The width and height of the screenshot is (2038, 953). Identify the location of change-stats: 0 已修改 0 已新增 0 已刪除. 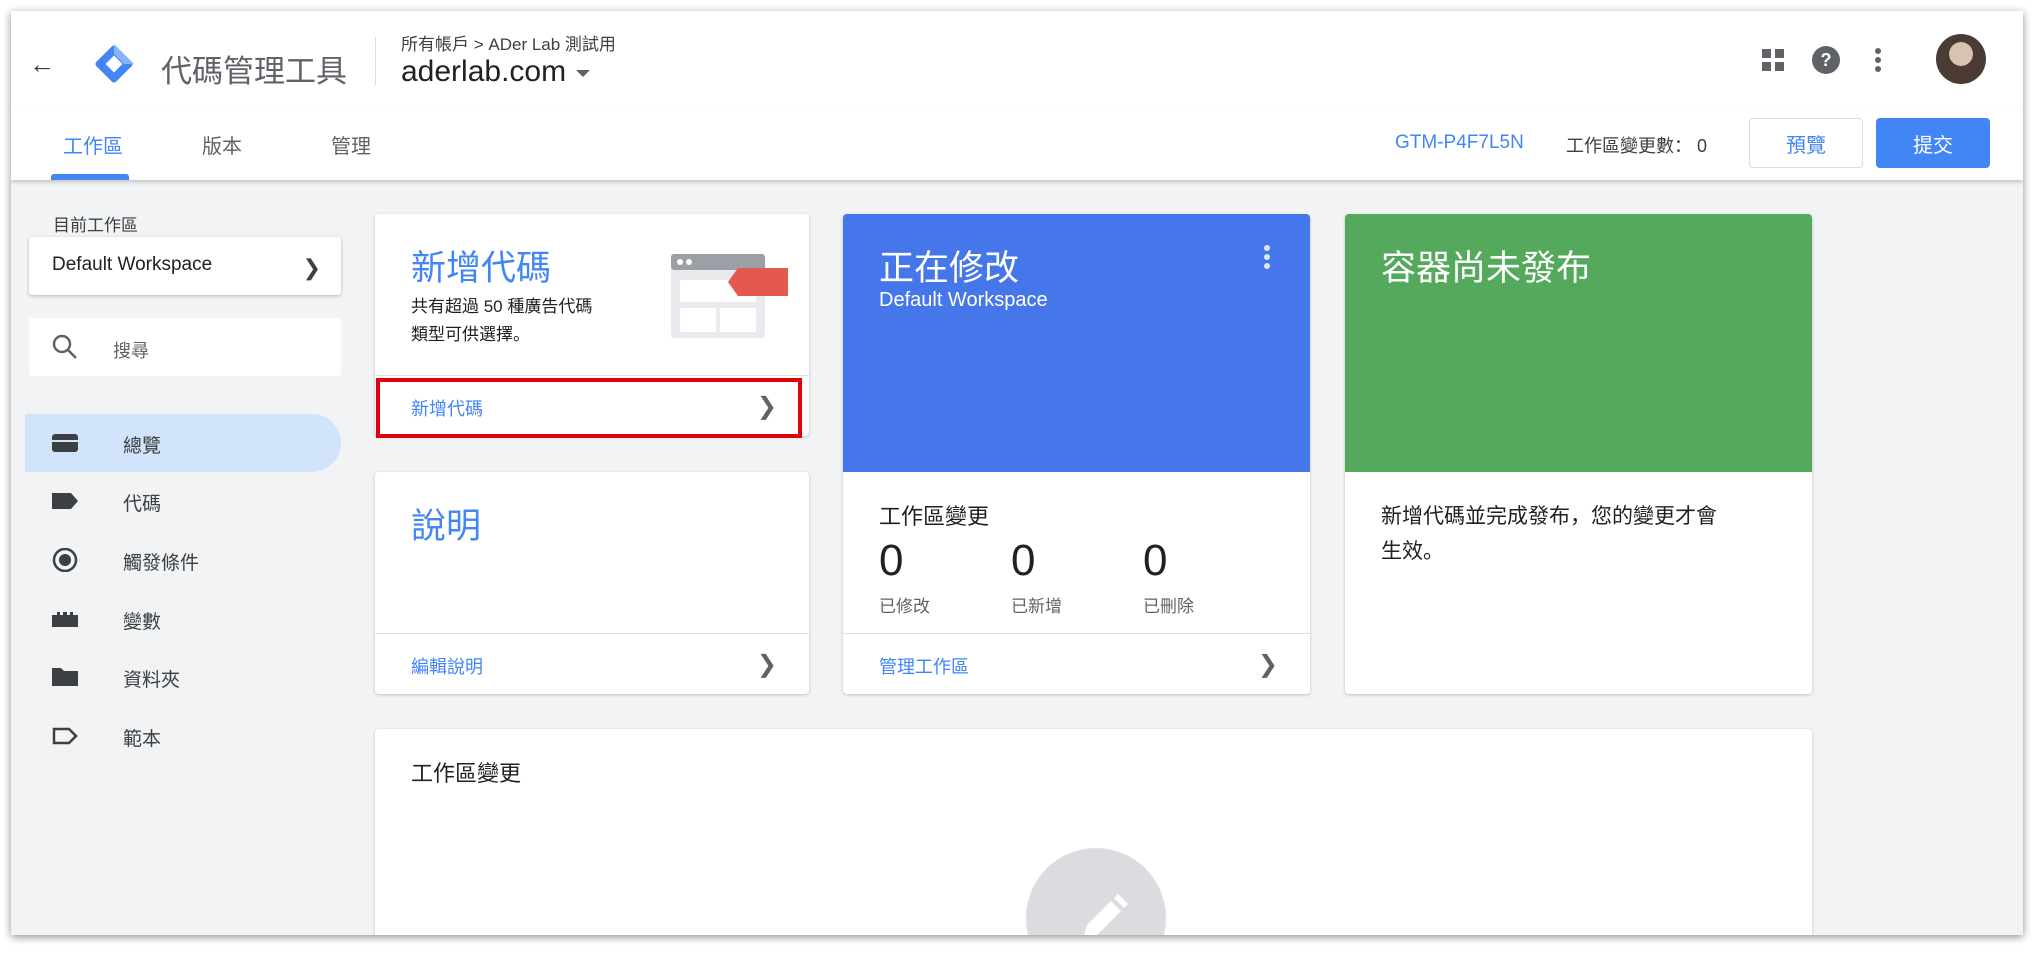
(1079, 576).